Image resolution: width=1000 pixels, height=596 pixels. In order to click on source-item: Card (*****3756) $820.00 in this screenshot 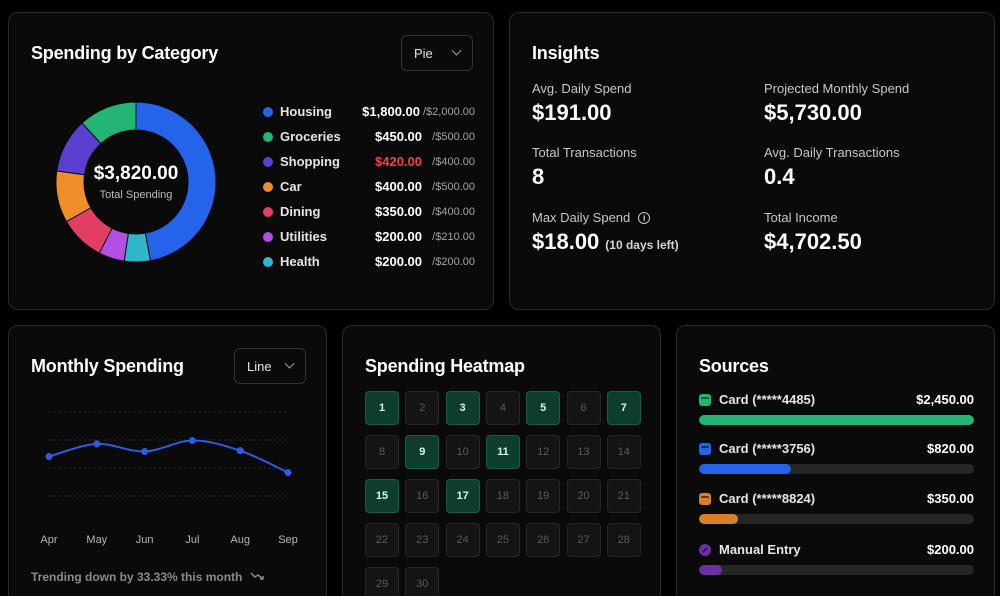, I will do `click(836, 457)`.